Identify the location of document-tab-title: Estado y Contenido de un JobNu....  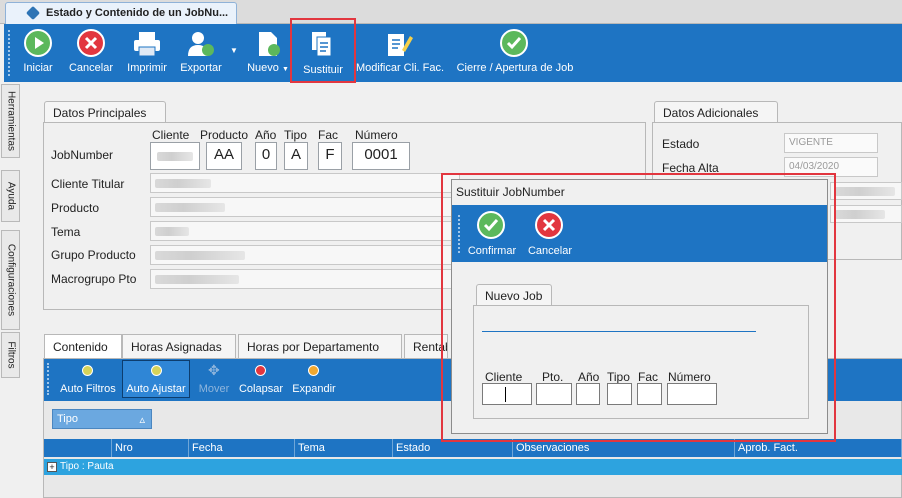
(137, 13).